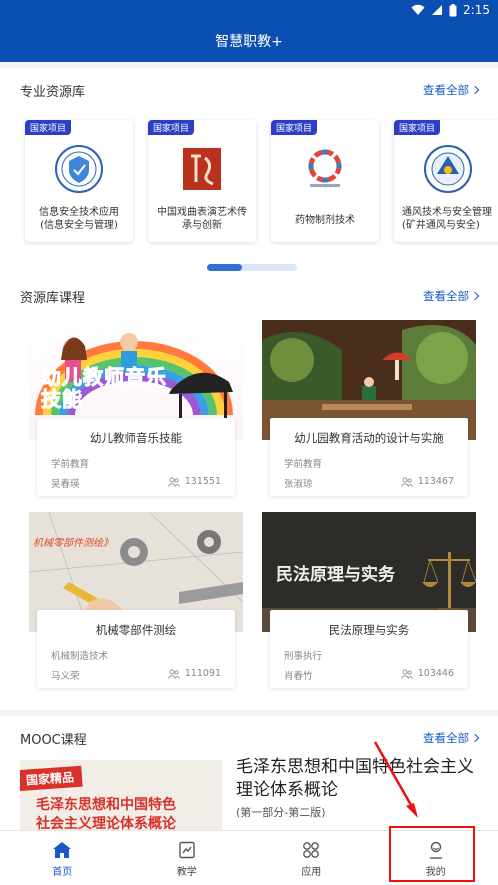 The image size is (498, 885). What do you see at coordinates (432, 854) in the screenshot?
I see `annotation-highlight-box` at bounding box center [432, 854].